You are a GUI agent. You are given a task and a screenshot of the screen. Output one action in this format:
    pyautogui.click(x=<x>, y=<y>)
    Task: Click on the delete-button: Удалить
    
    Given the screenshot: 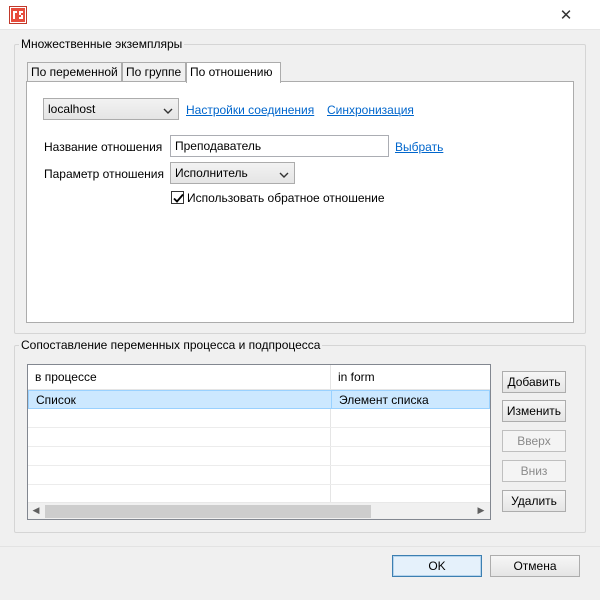 What is the action you would take?
    pyautogui.click(x=534, y=501)
    